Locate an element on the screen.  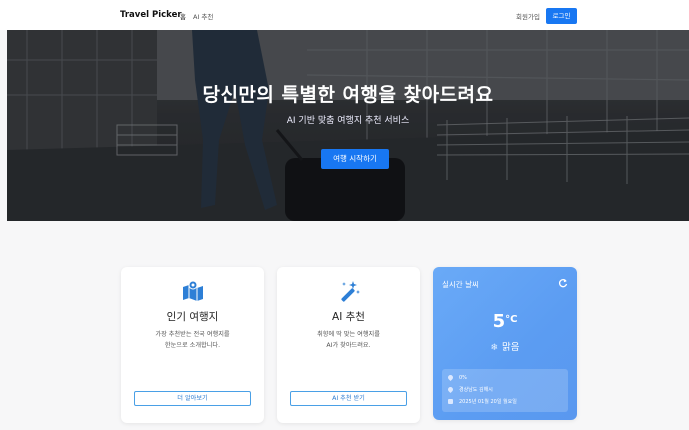
location-value: 경상남도 김해시 is located at coordinates (476, 390).